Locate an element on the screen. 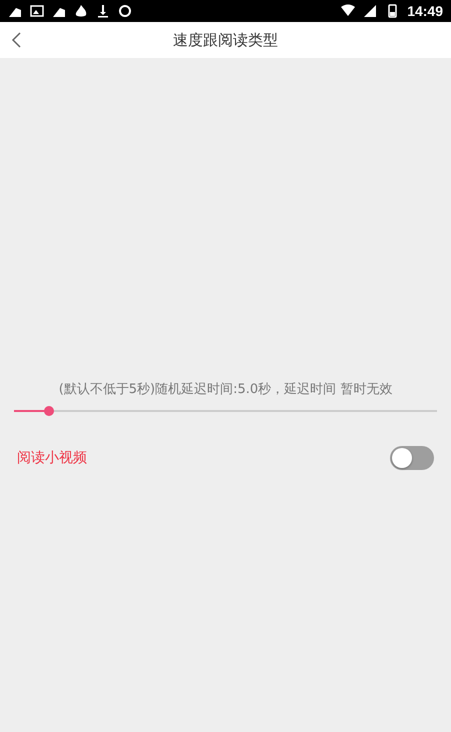  delay-caption: (默认不低于5秒)随机延迟时间:5.0秒，延迟时间 暂时无效 is located at coordinates (226, 389).